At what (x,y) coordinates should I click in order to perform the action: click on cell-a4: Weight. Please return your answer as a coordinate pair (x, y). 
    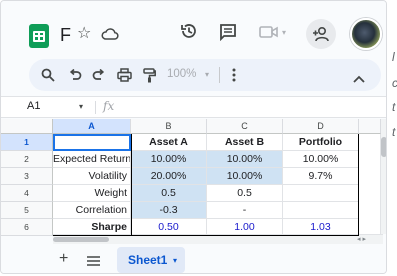
    Looking at the image, I should click on (92, 193).